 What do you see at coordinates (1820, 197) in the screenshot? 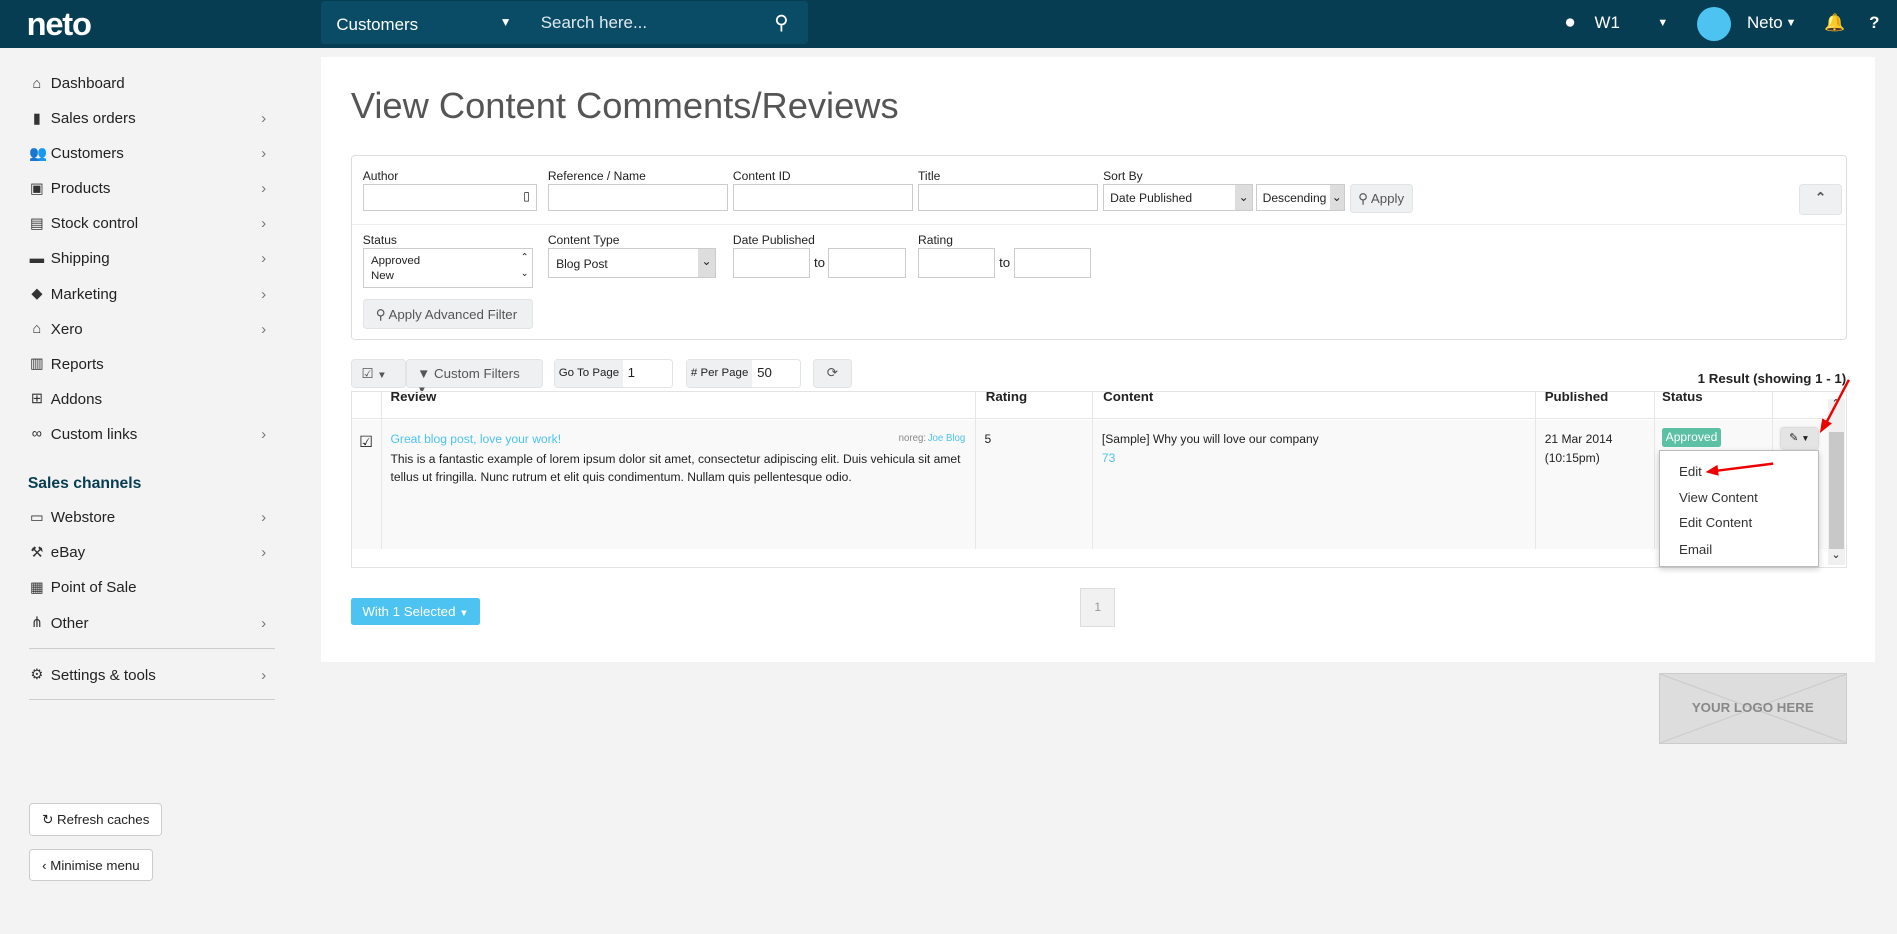
I see `chevron-up-icon: ⌃` at bounding box center [1820, 197].